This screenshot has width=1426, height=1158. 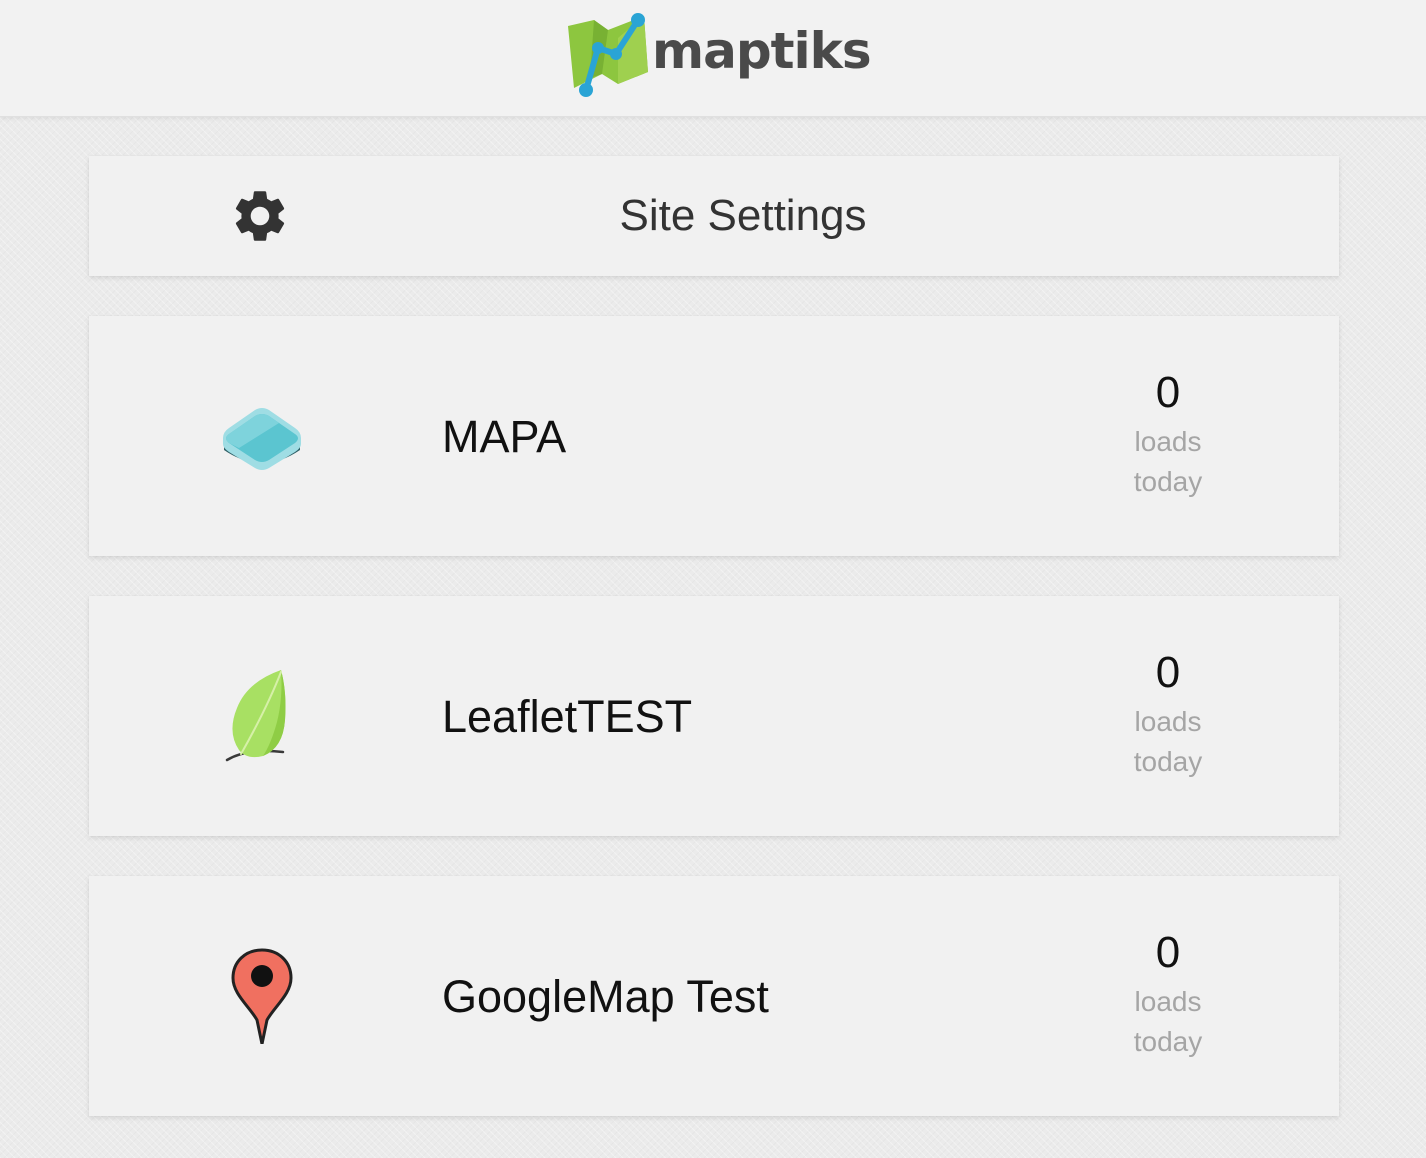 What do you see at coordinates (567, 717) in the screenshot?
I see `site-name: LeafletTEST` at bounding box center [567, 717].